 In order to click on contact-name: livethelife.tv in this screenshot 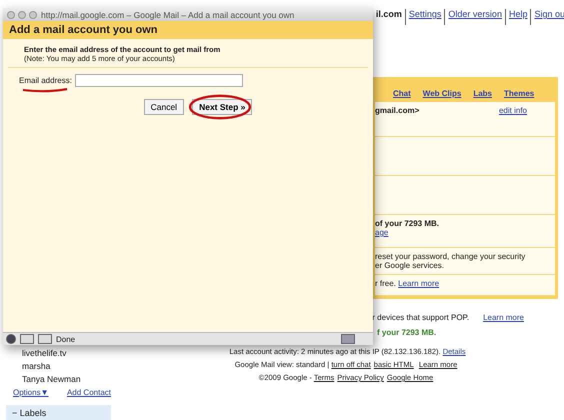, I will do `click(58, 353)`.